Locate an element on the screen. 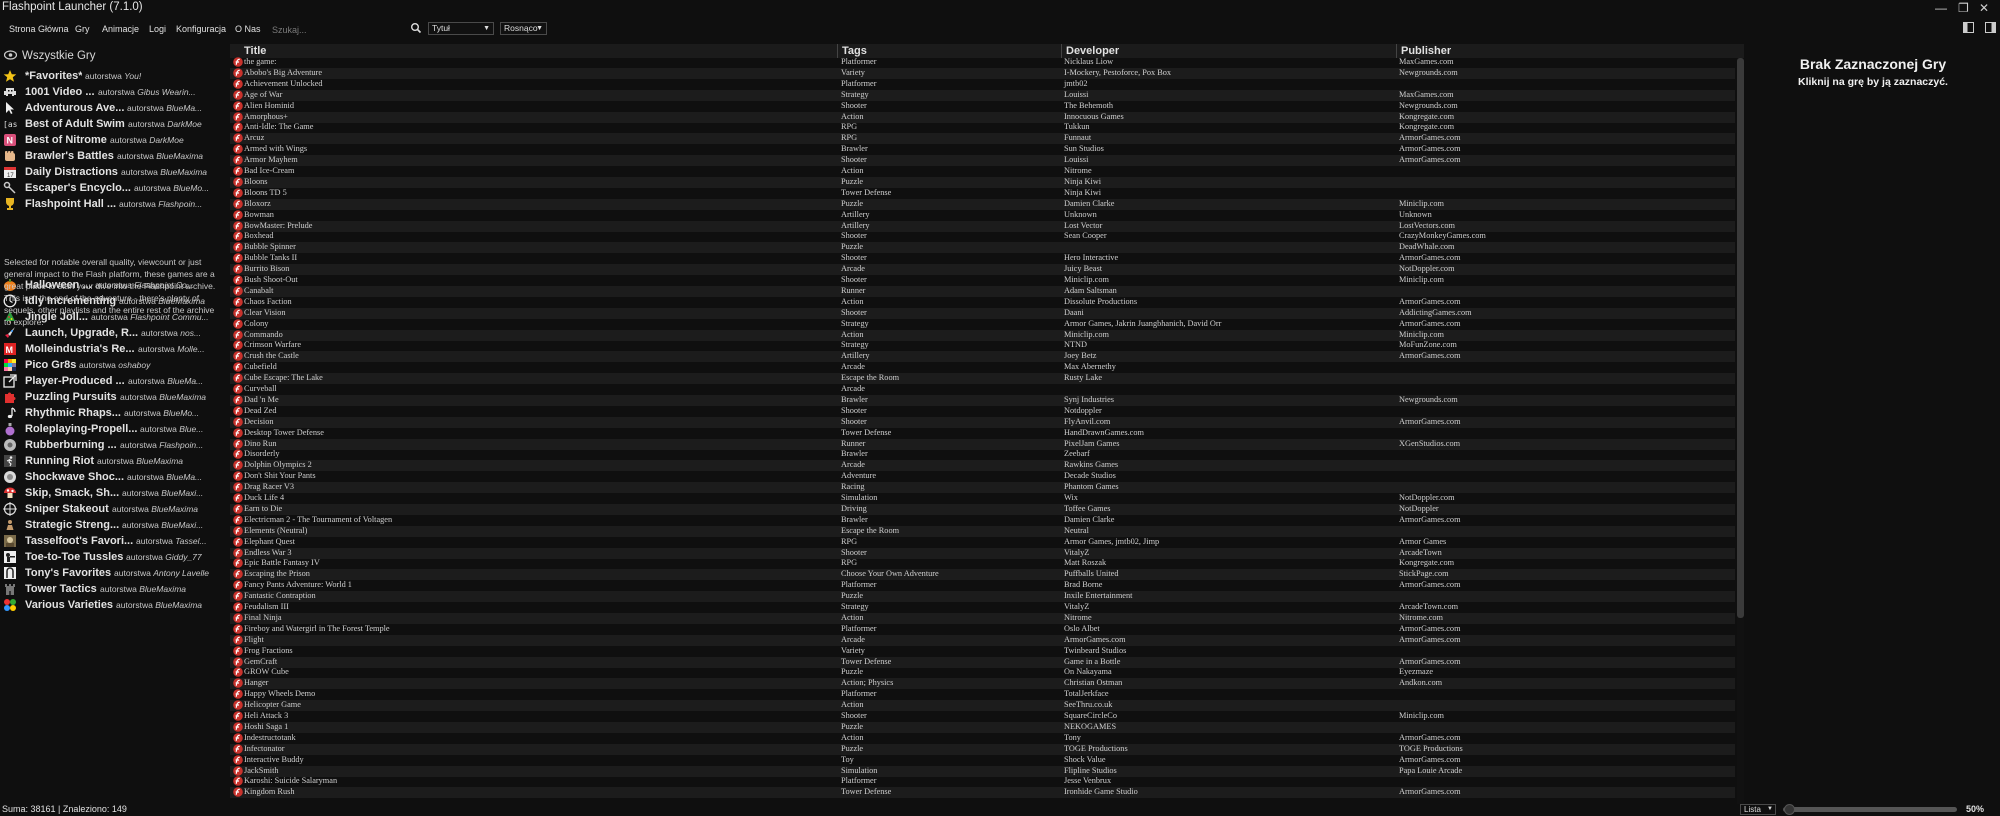  game-row: Armor Mayhem Shooter Louissi ArmorGames.com is located at coordinates (982, 161).